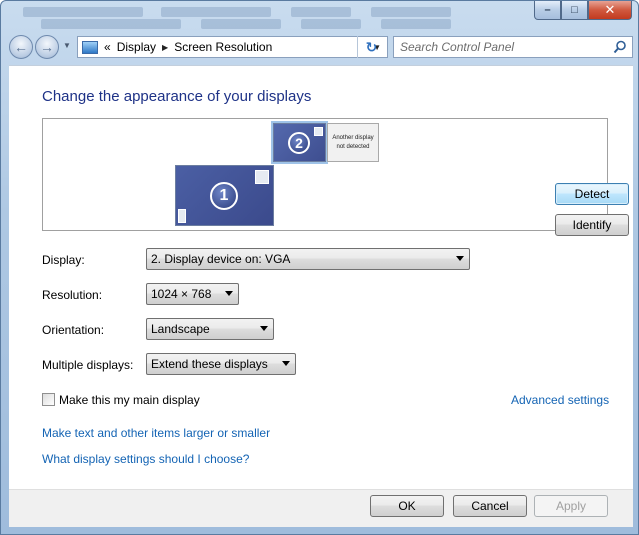  What do you see at coordinates (490, 506) in the screenshot?
I see `cancel-button: Cancel` at bounding box center [490, 506].